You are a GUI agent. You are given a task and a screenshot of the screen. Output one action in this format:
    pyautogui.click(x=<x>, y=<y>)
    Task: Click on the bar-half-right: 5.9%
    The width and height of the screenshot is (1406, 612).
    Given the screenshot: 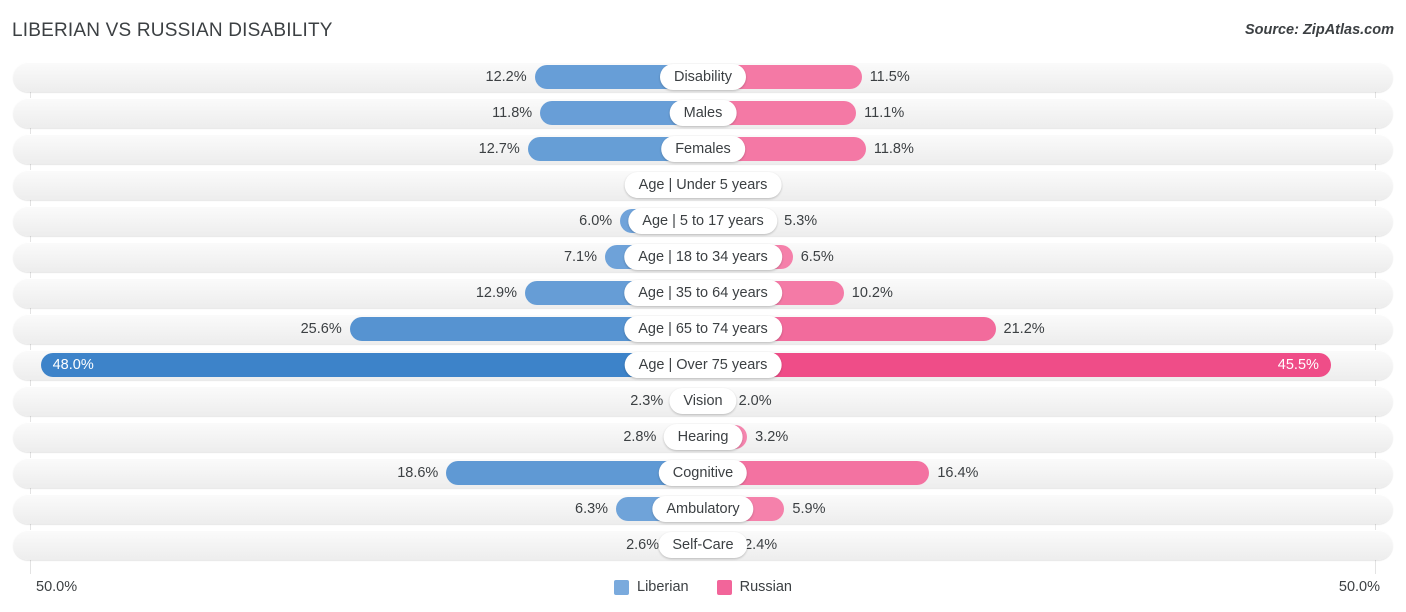 What is the action you would take?
    pyautogui.click(x=1048, y=509)
    